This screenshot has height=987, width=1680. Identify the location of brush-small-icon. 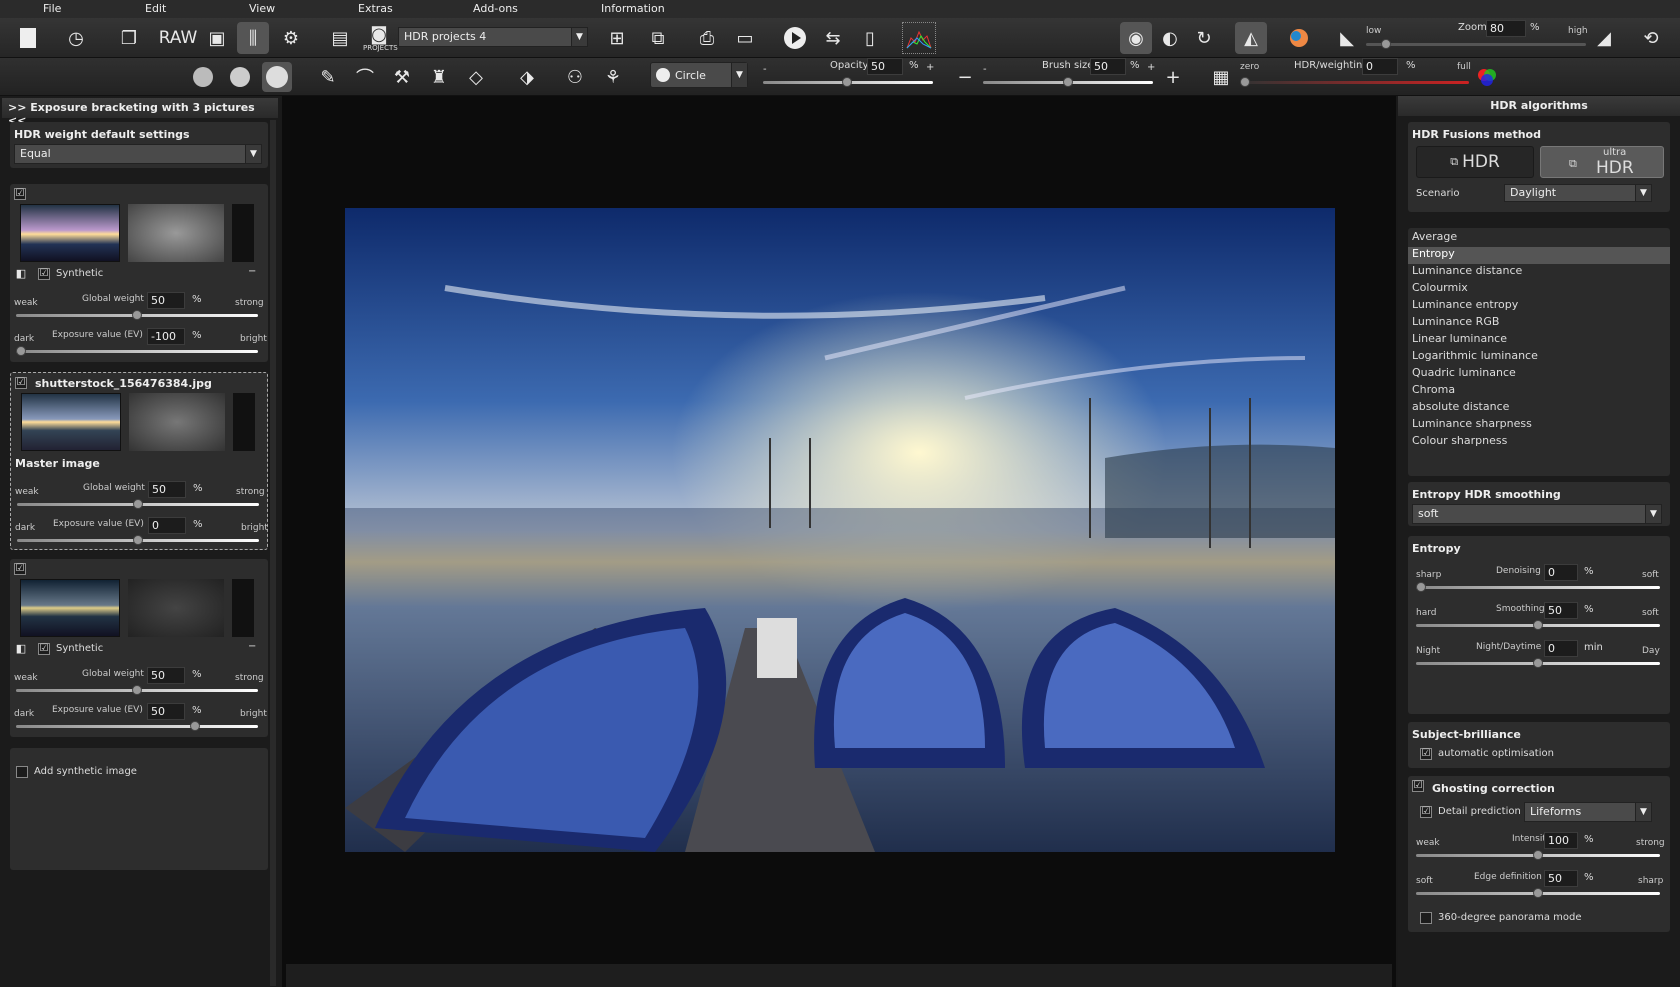
(203, 77).